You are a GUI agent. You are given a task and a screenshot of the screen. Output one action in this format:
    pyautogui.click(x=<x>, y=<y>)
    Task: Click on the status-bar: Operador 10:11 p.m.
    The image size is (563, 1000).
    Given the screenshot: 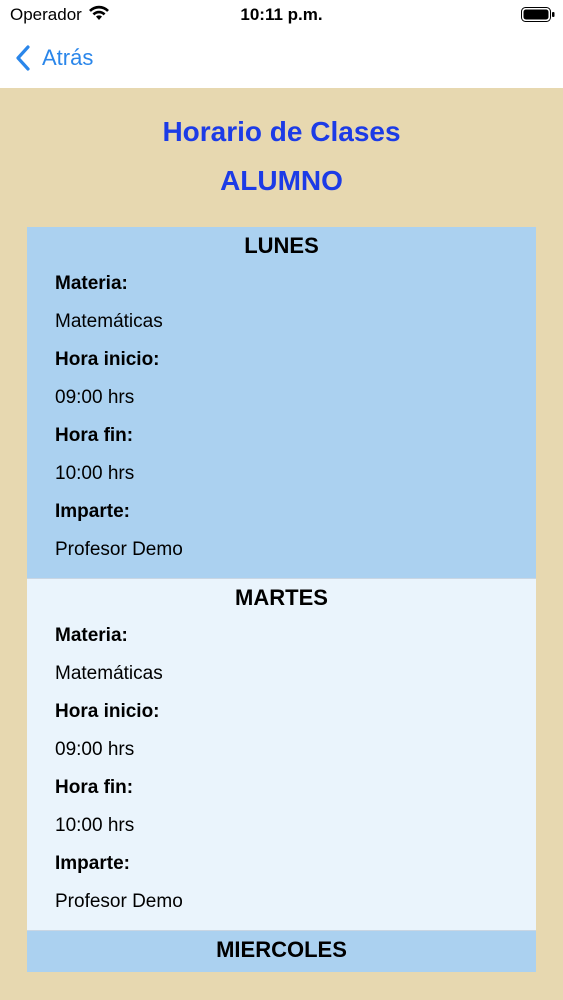 What is the action you would take?
    pyautogui.click(x=281, y=16)
    